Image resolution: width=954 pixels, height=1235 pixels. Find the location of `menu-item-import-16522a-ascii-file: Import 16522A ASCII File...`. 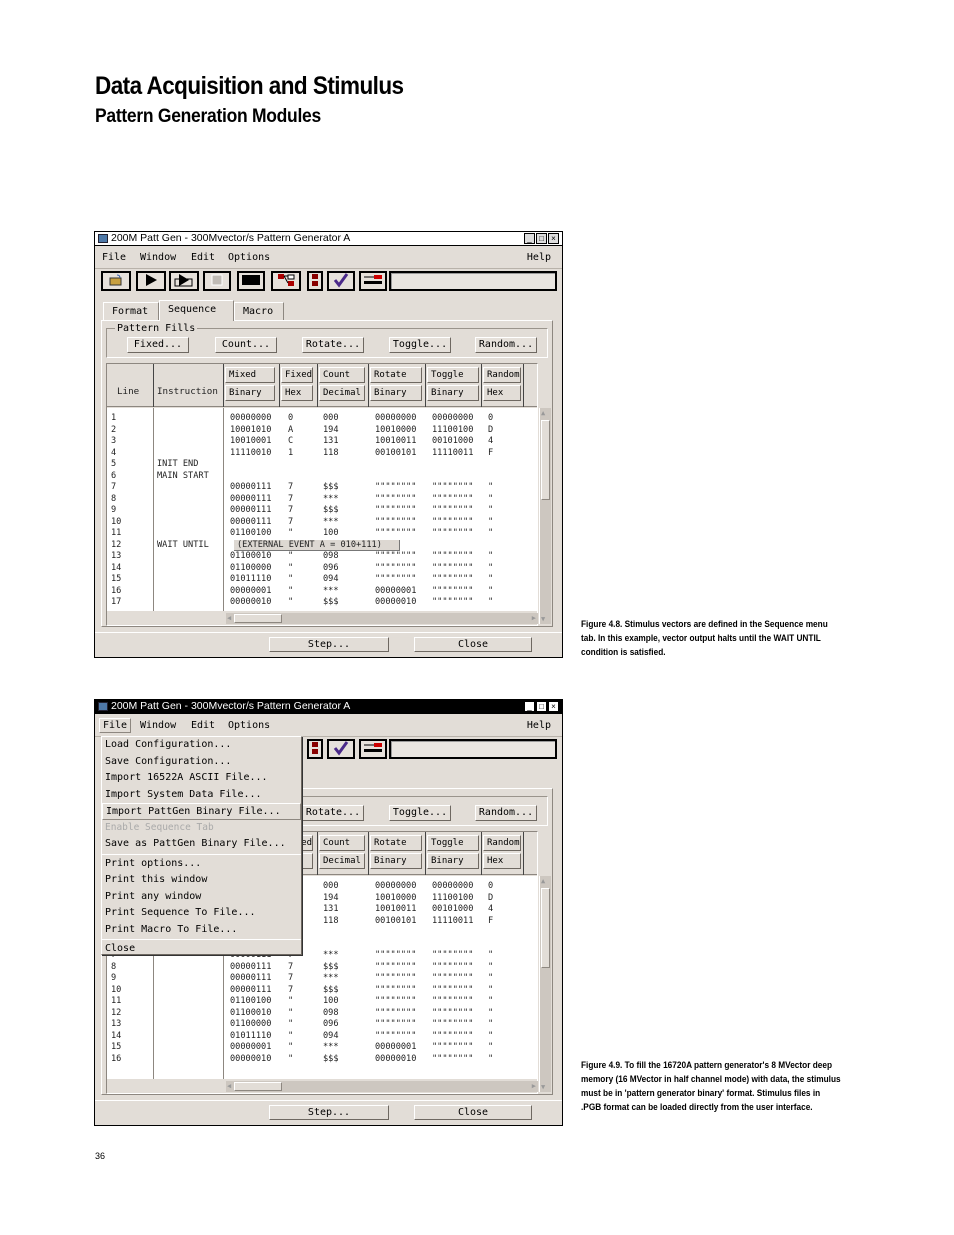

menu-item-import-16522a-ascii-file: Import 16522A ASCII File... is located at coordinates (201, 778).